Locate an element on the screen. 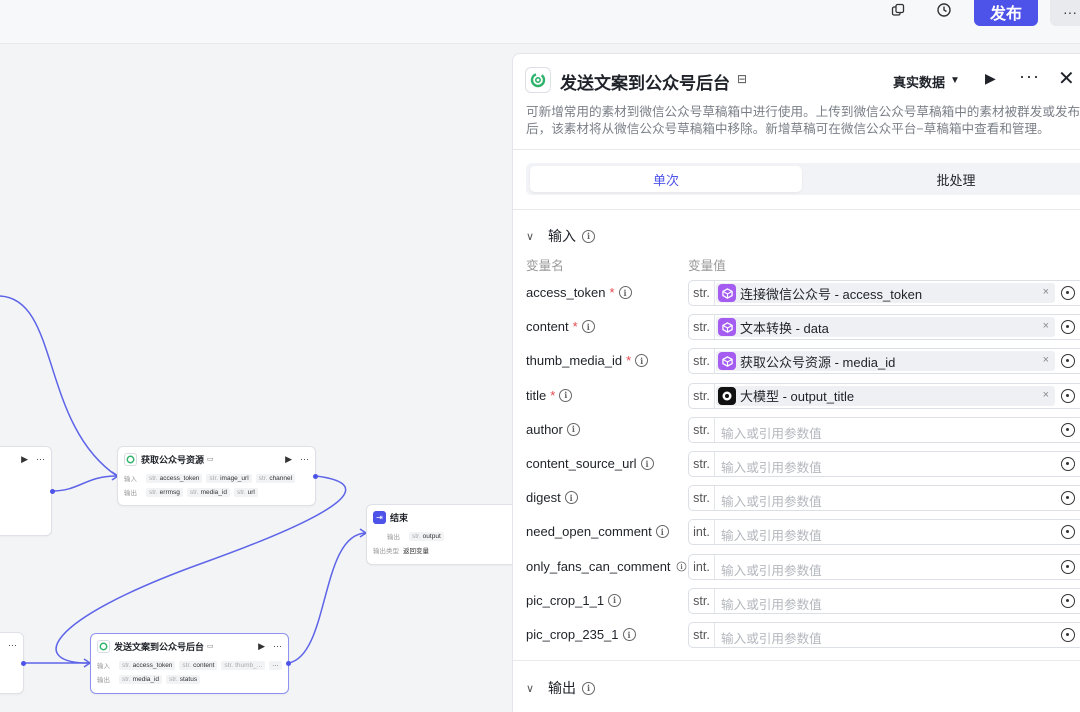 Image resolution: width=1080 pixels, height=712 pixels. close-icon: ✕ is located at coordinates (1066, 78).